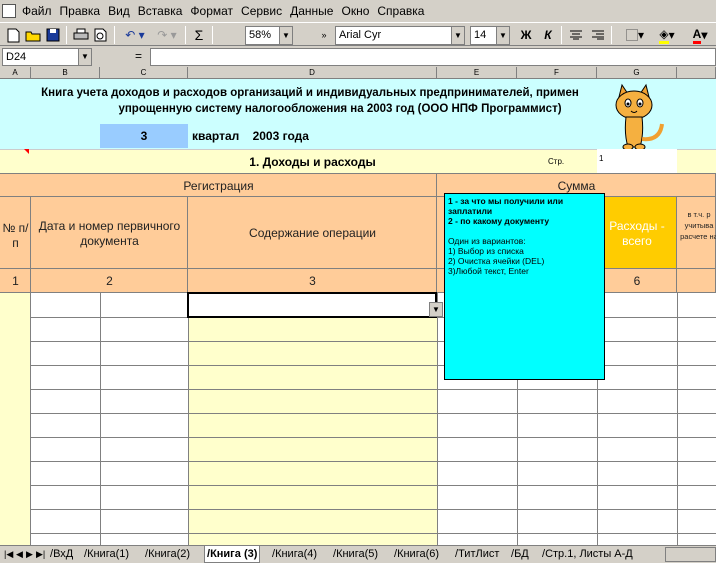 The width and height of the screenshot is (716, 563). What do you see at coordinates (488, 271) in the screenshot?
I see `comment-line6: 3)Любой текст, Enter` at bounding box center [488, 271].